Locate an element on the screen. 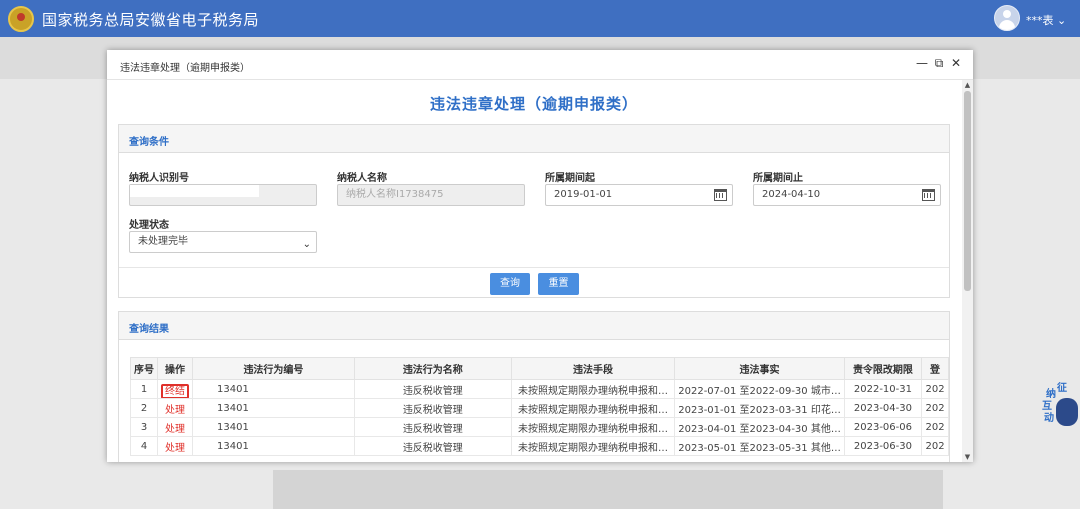  status-label: 处理状态 is located at coordinates (149, 225).